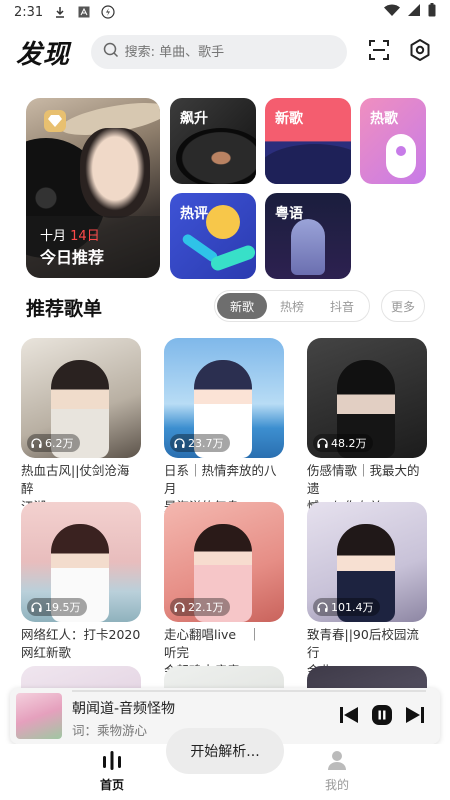 The image size is (450, 800). I want to click on search-bar, so click(219, 52).